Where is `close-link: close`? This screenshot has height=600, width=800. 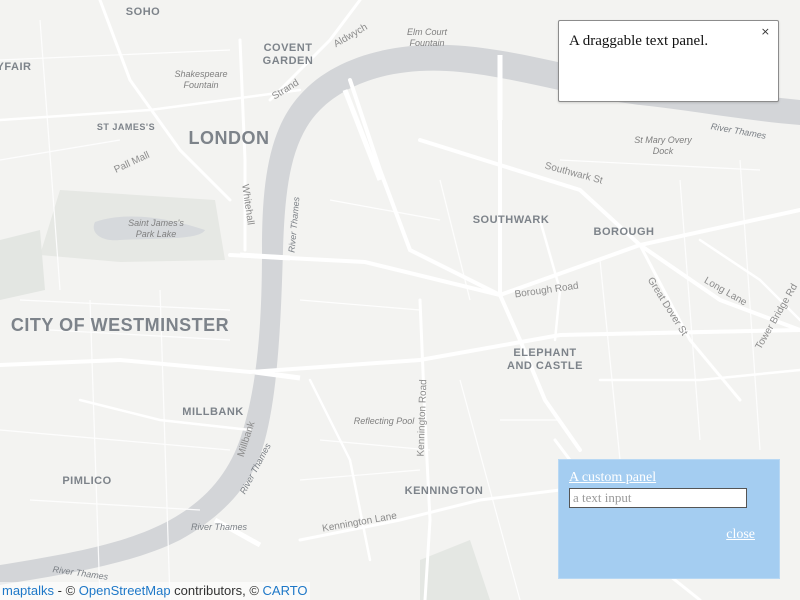
close-link: close is located at coordinates (740, 535).